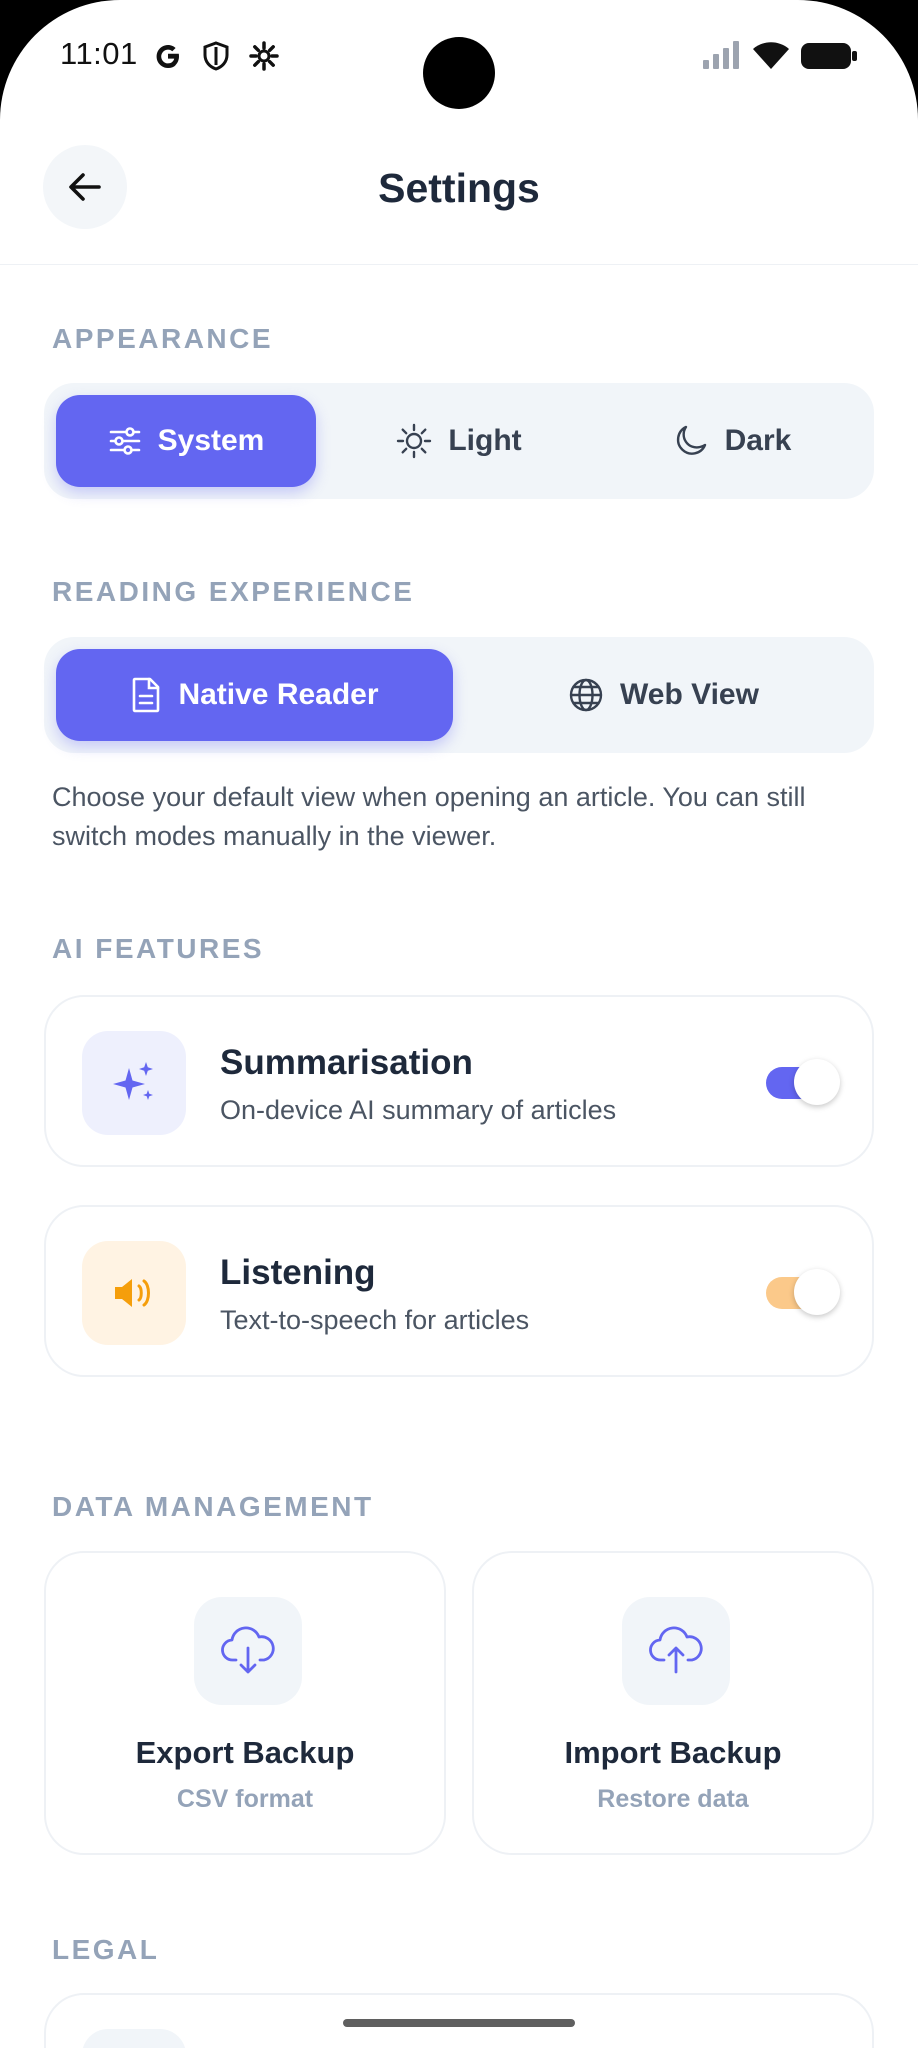 This screenshot has width=918, height=2048. I want to click on header: Settings, so click(459, 190).